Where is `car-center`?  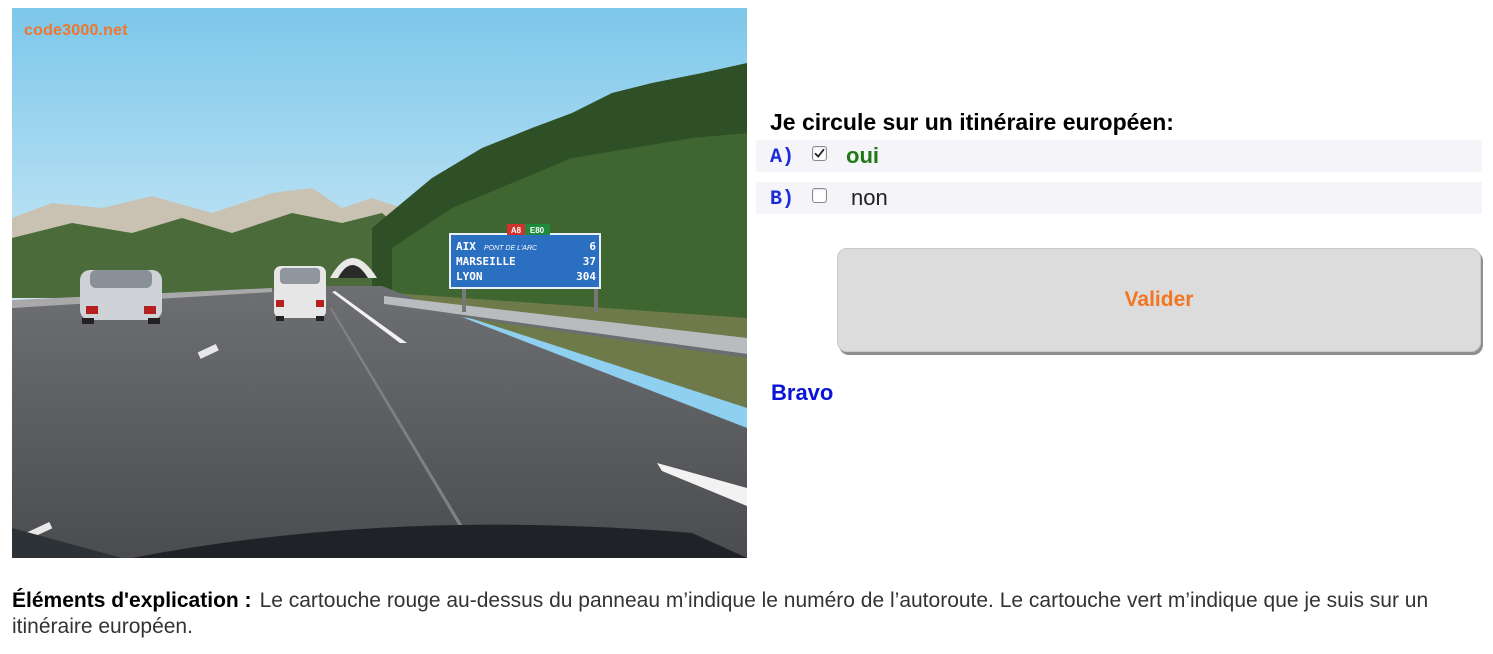 car-center is located at coordinates (300, 293).